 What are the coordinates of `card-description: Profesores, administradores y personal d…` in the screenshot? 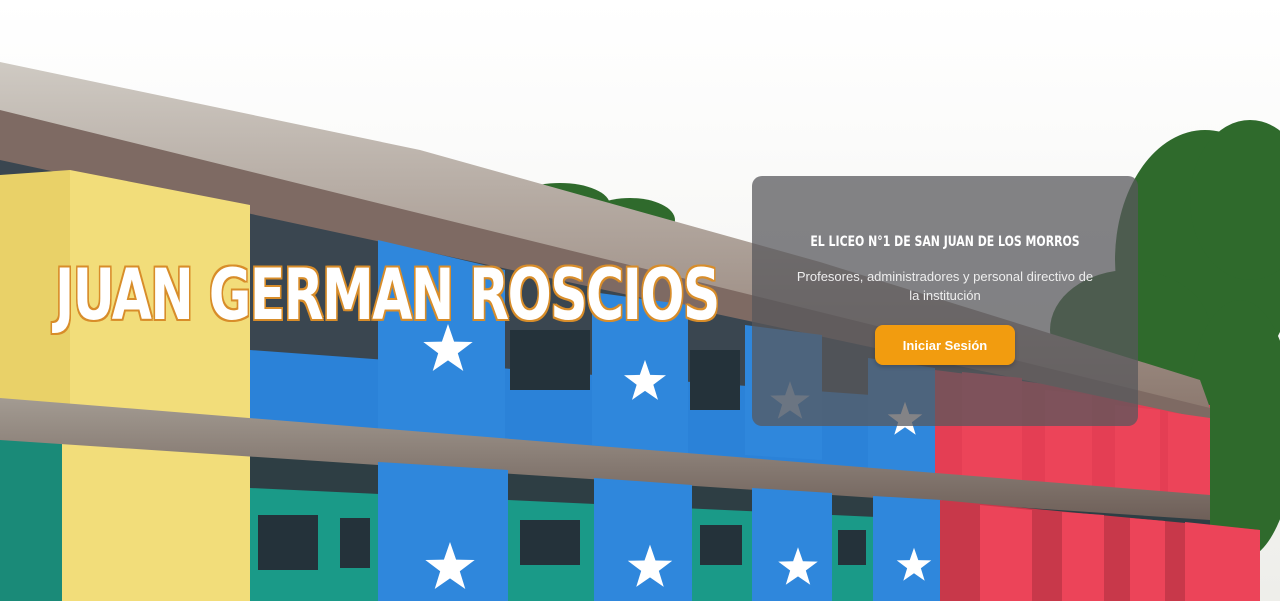 It's located at (945, 286).